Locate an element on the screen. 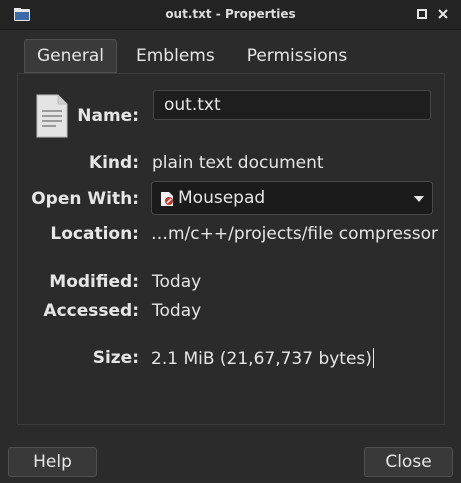 This screenshot has width=461, height=483. modified-value: Today is located at coordinates (177, 282).